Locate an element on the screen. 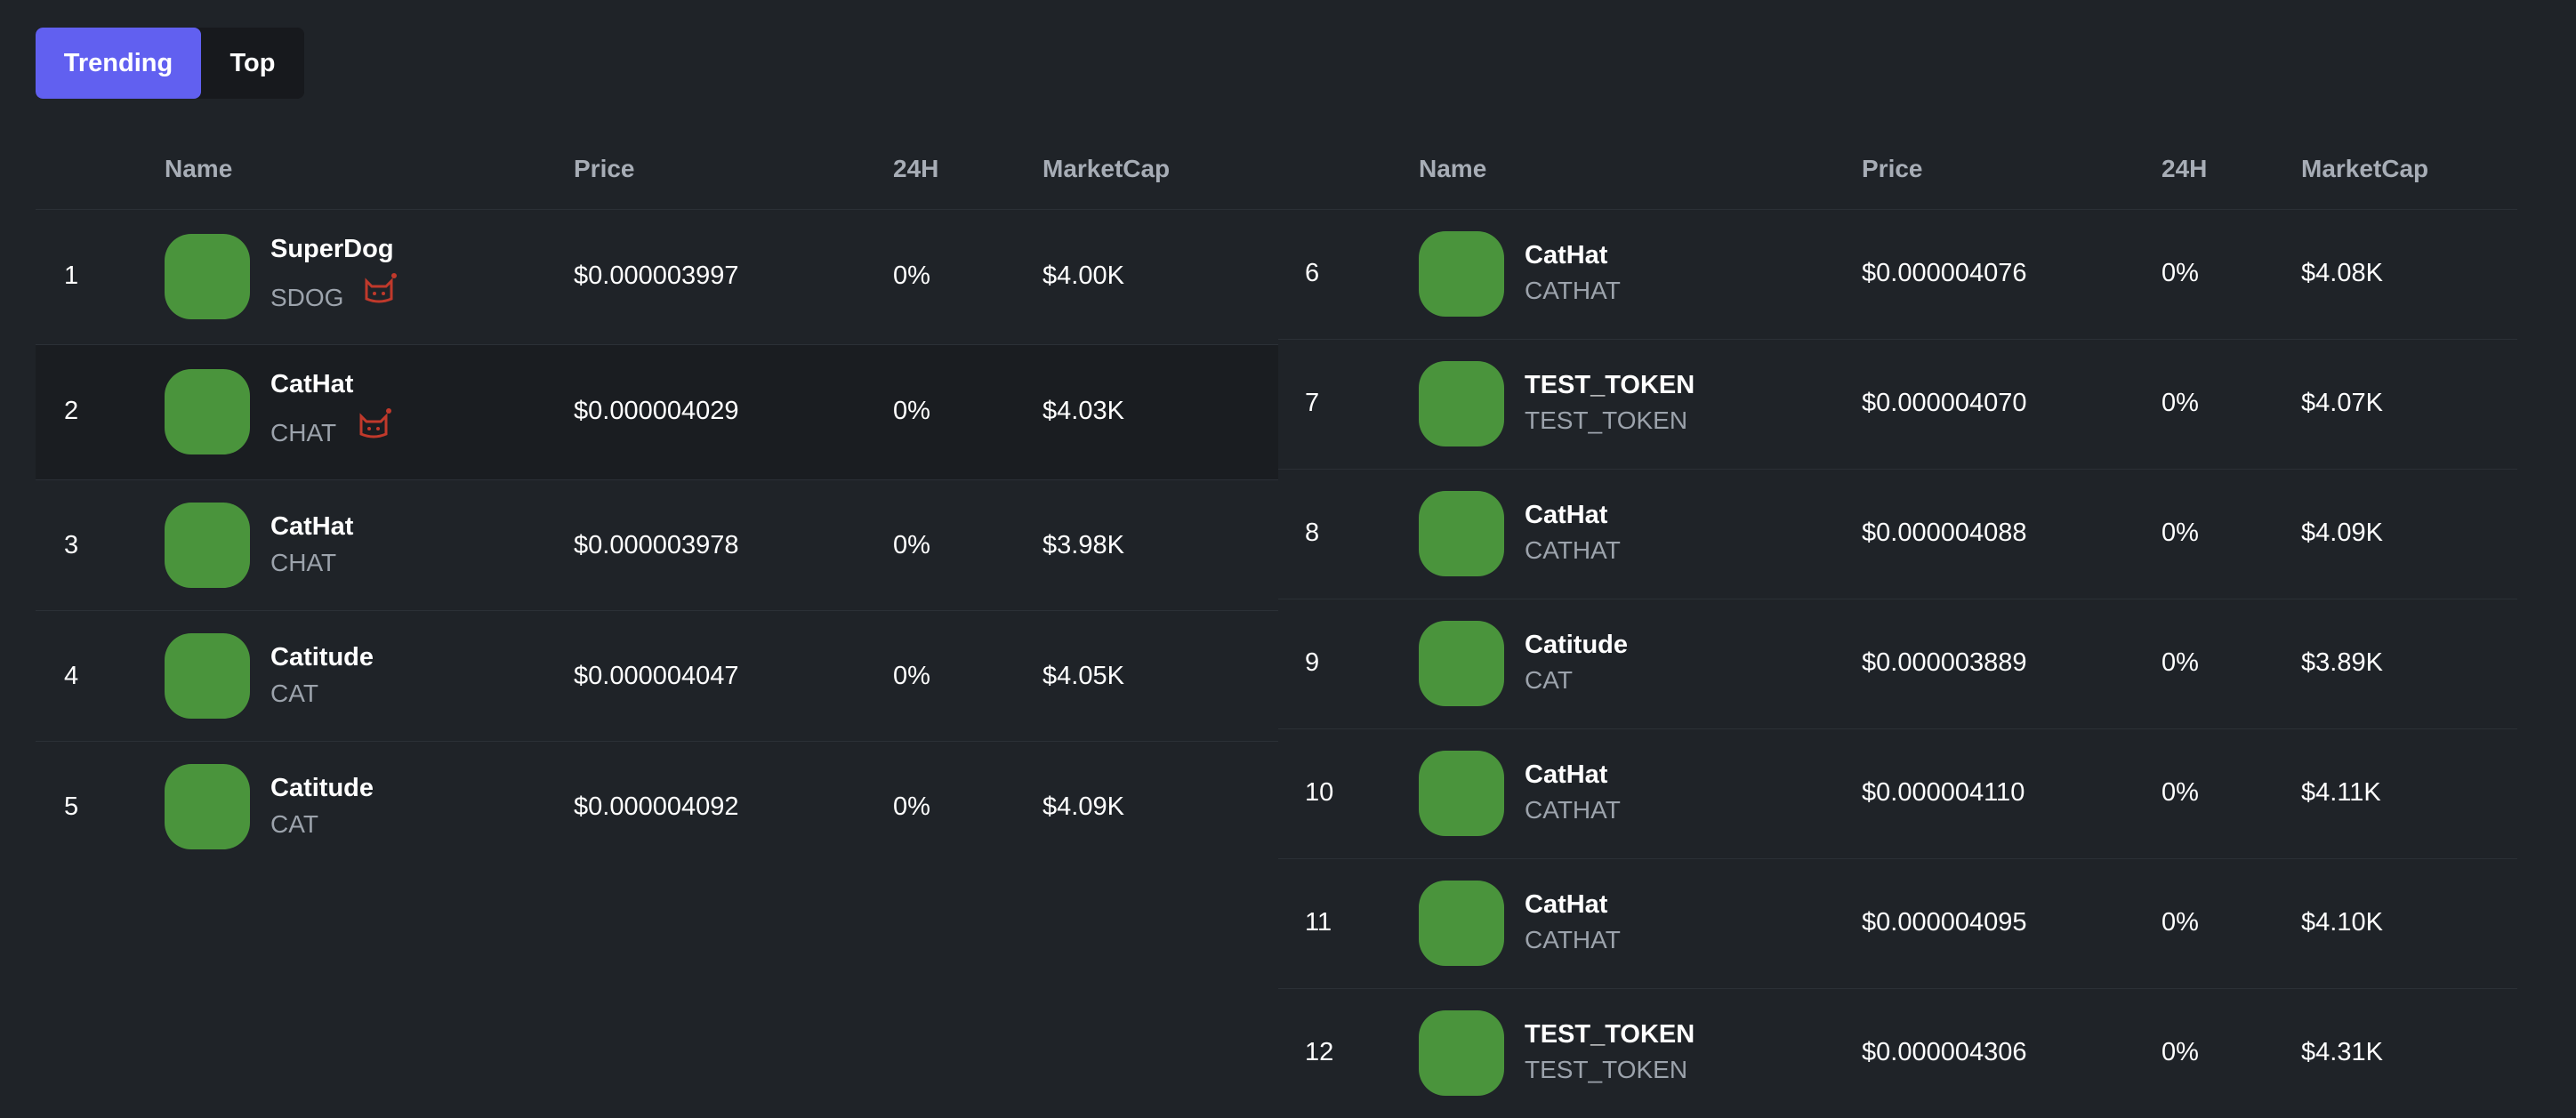 The width and height of the screenshot is (2576, 1118). tab-group: Trending Top is located at coordinates (170, 63).